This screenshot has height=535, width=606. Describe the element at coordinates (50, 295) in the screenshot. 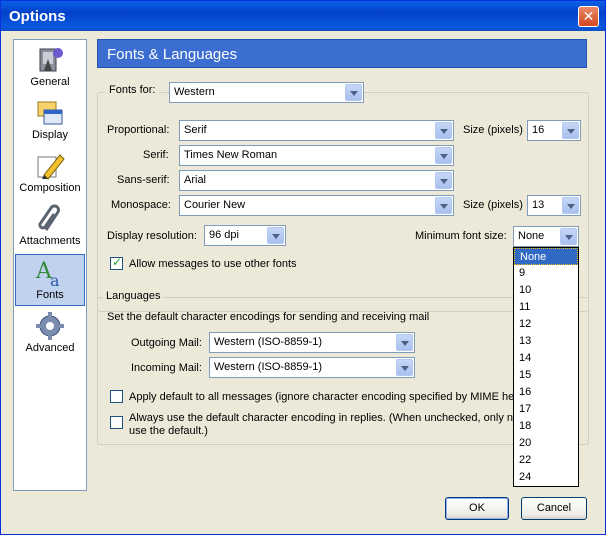

I see `sidebar-item-label: Fonts` at that location.